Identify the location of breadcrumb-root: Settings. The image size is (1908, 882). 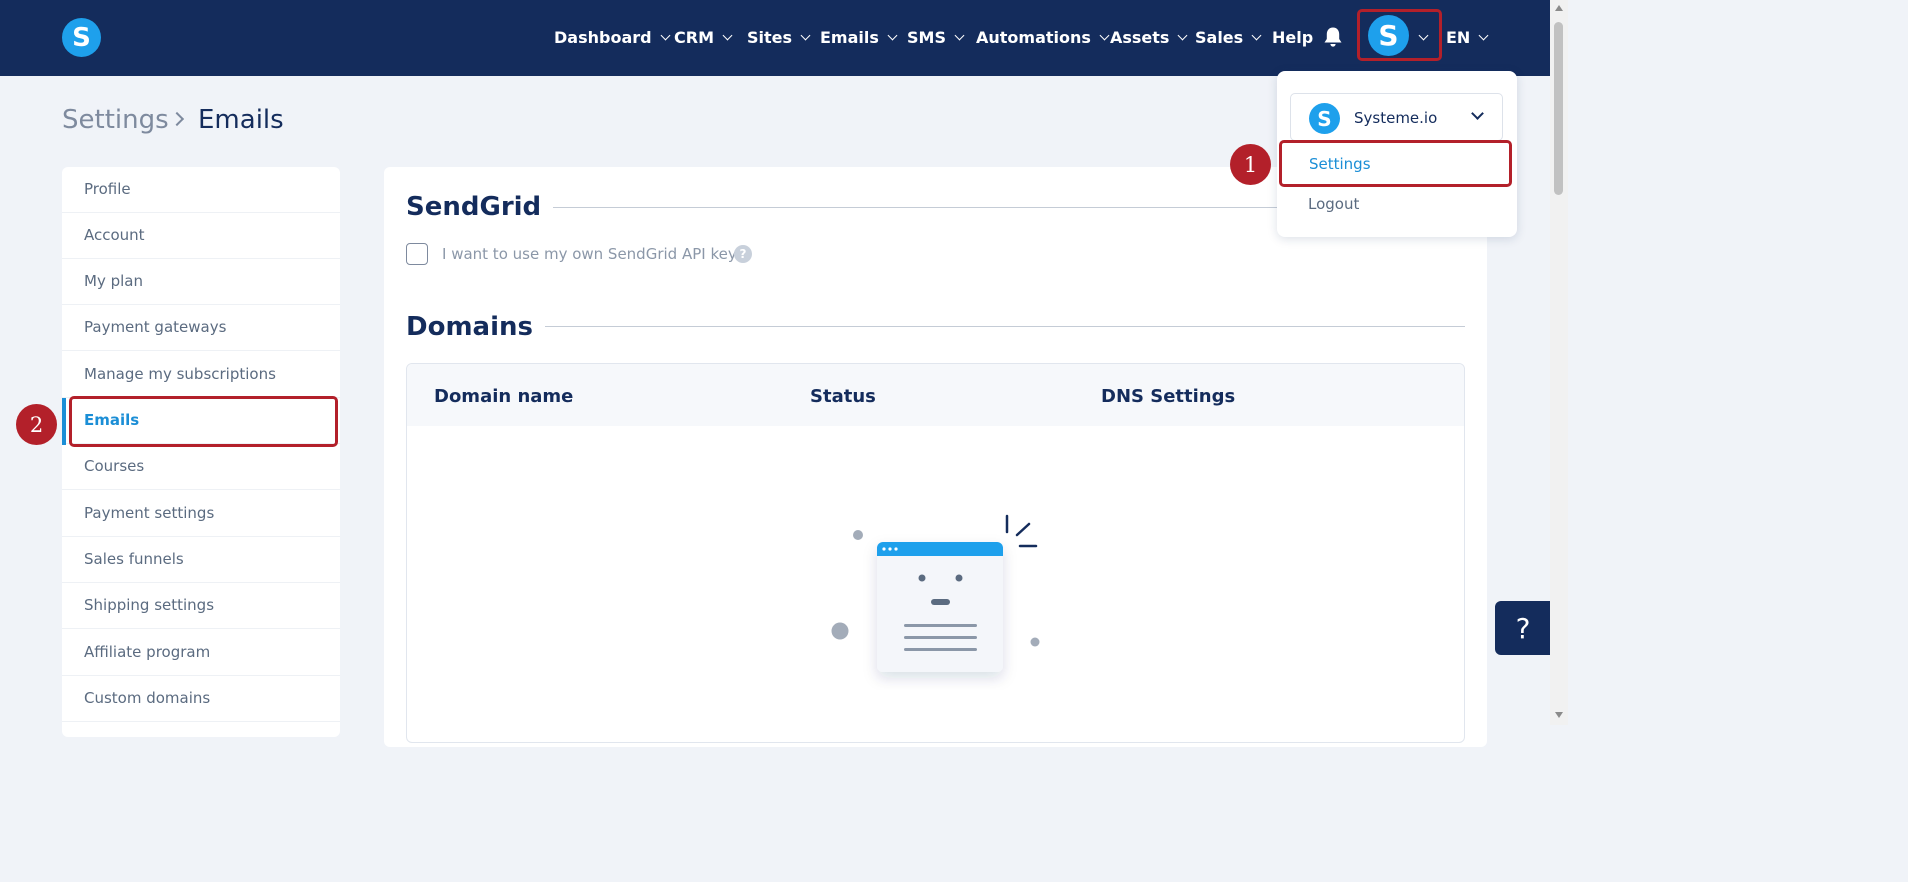
(115, 120).